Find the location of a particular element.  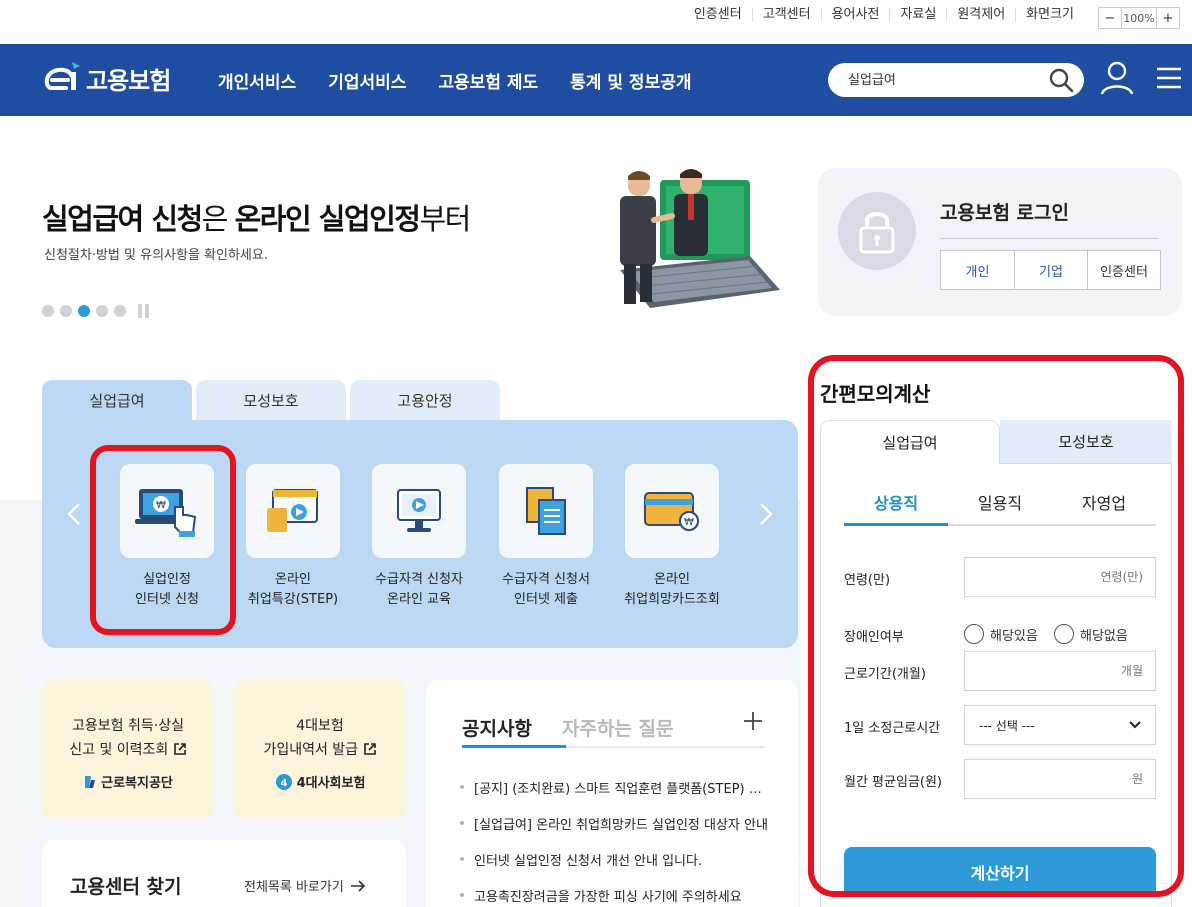

pause-icon is located at coordinates (143, 311).